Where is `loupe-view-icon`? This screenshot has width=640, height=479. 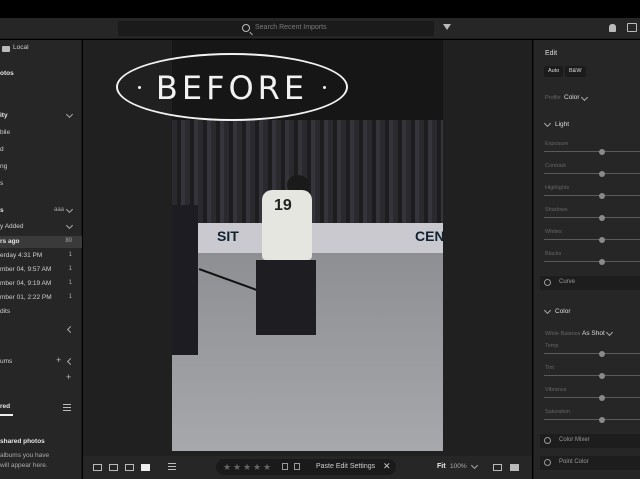 loupe-view-icon is located at coordinates (145, 467).